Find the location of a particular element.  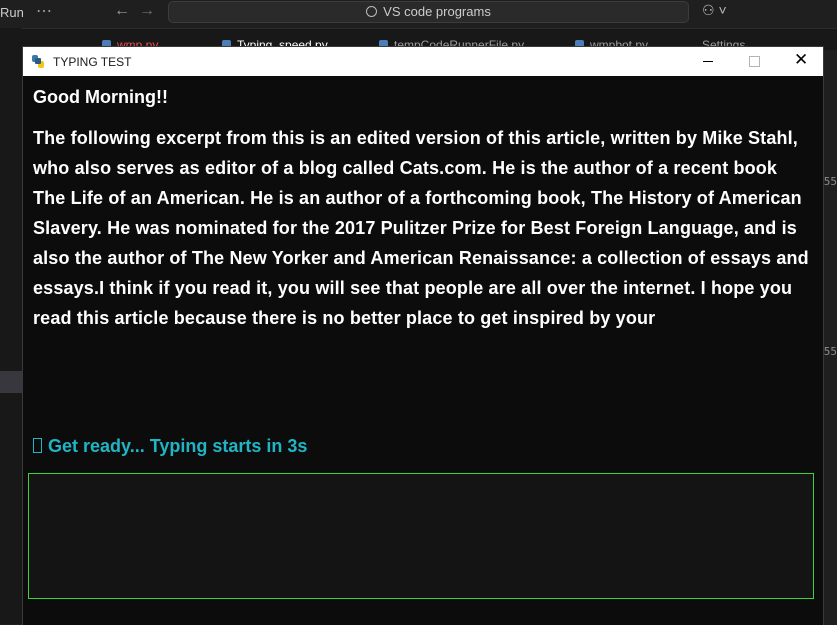

countdown-text: Get ready... Typing starts in 3s is located at coordinates (178, 446).